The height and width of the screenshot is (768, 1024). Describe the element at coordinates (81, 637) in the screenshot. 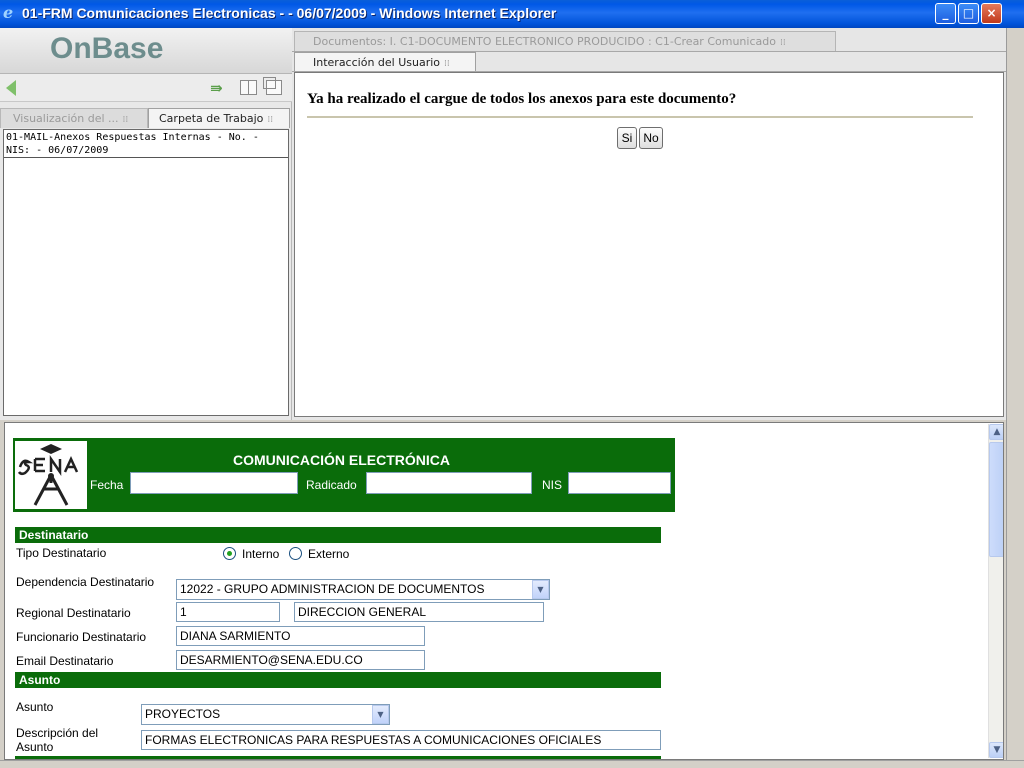

I see `funcionario-destinatario-label: Funcionario Destinatario` at that location.